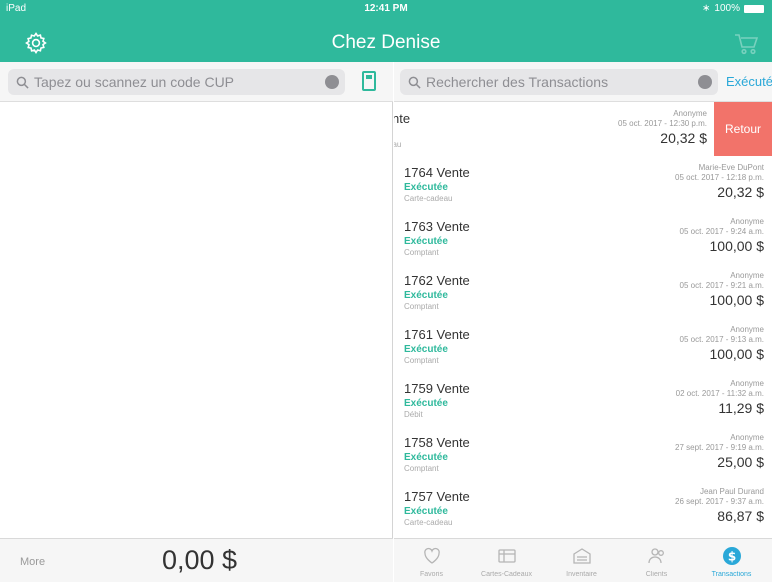 The height and width of the screenshot is (582, 772). I want to click on gift-card-icon, so click(506, 556).